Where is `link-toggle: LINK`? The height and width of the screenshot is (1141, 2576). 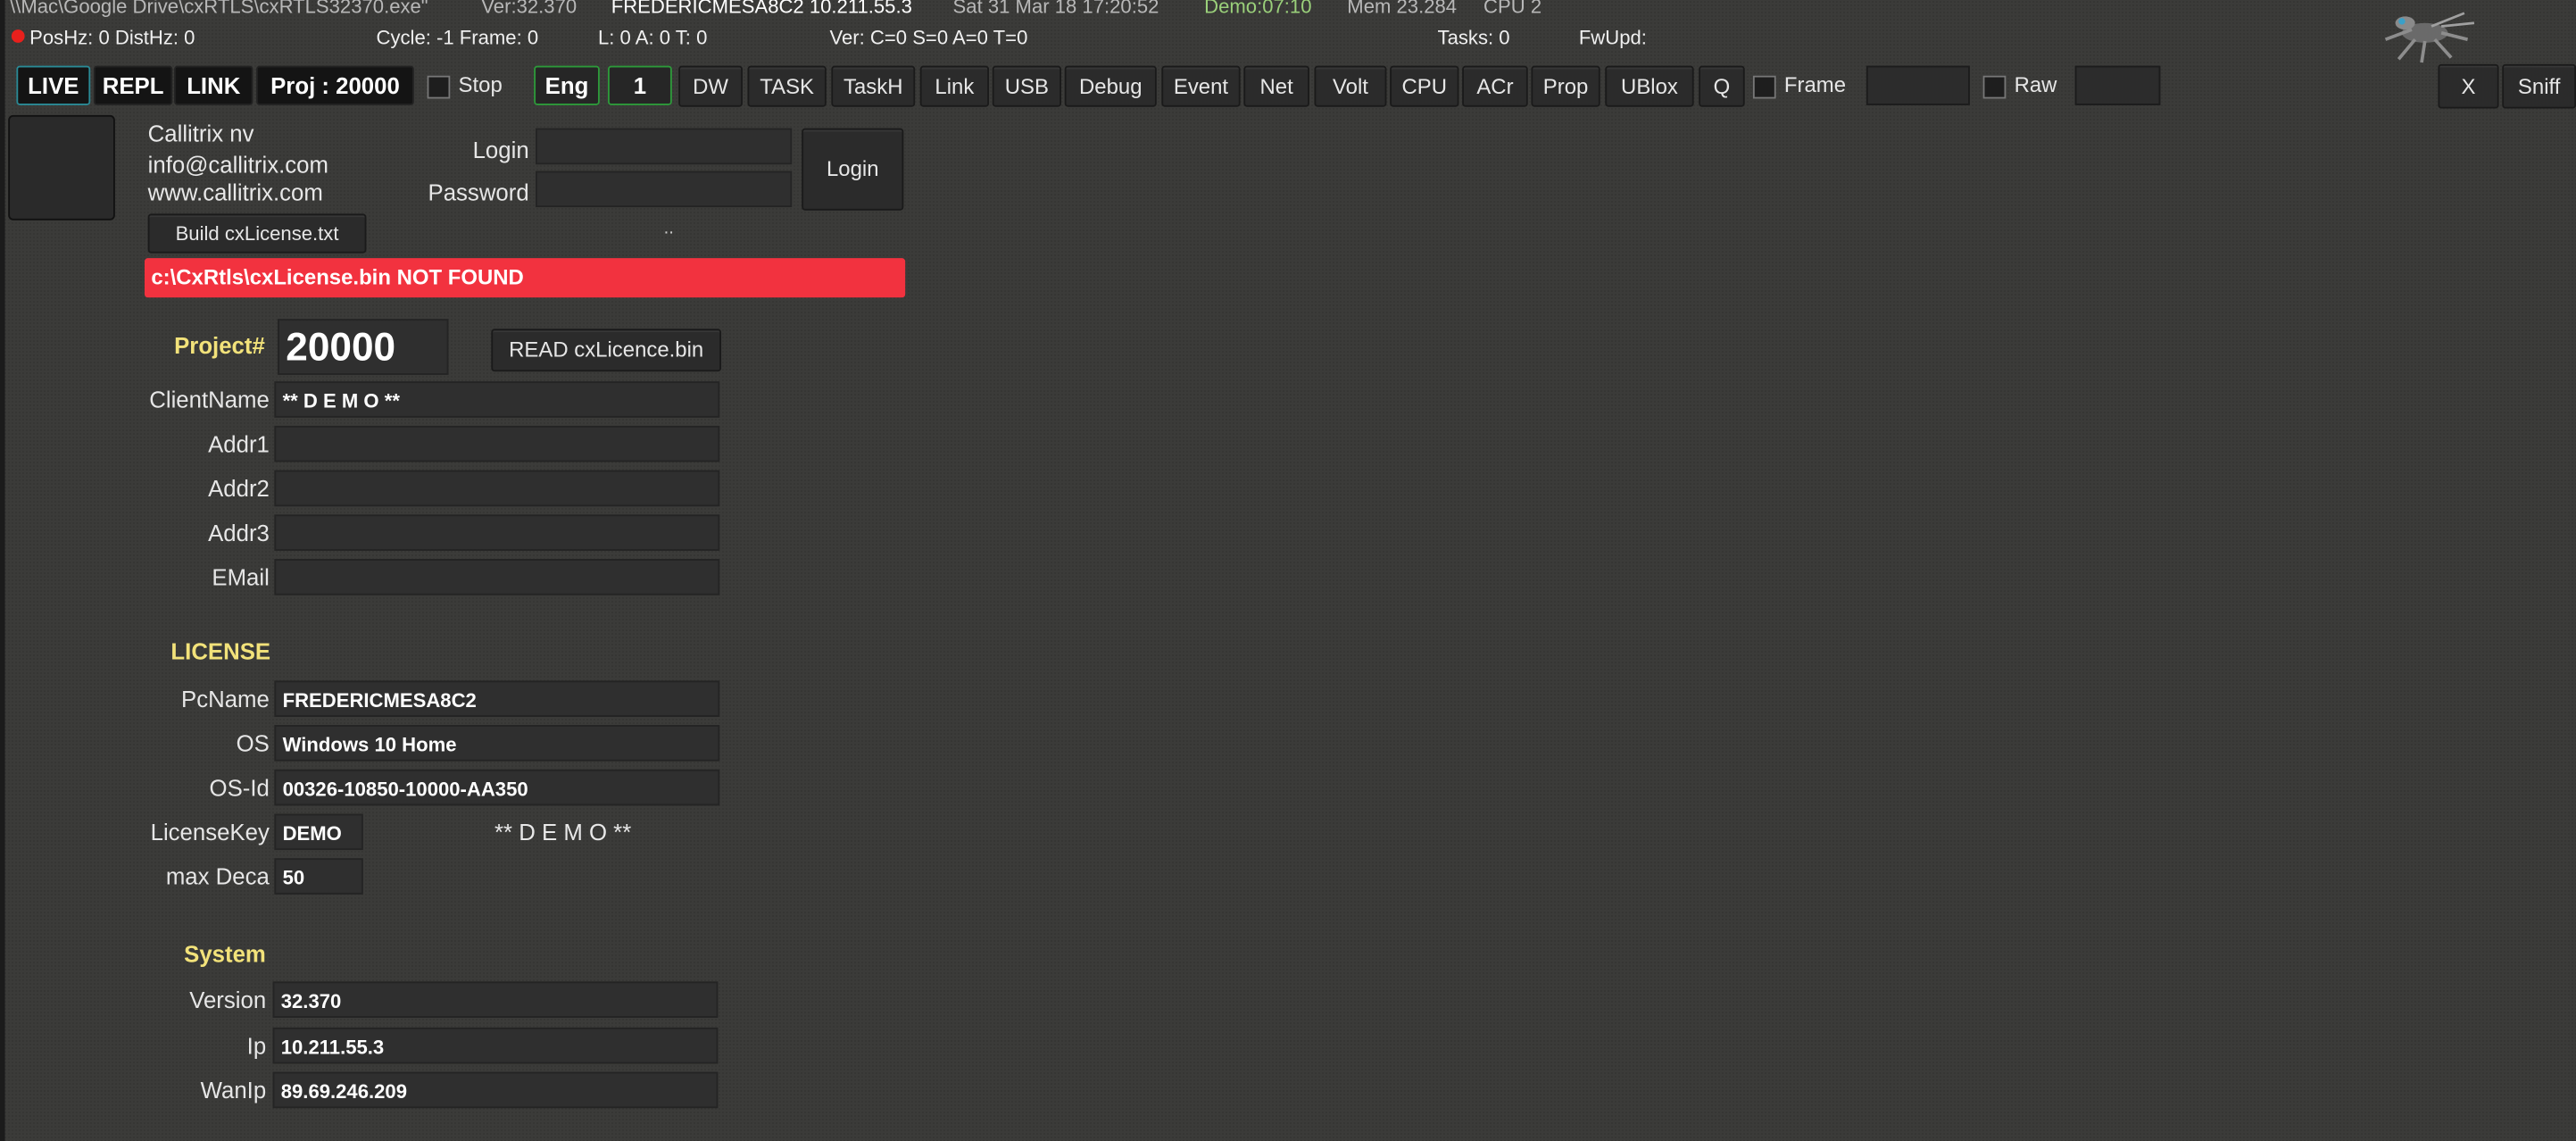 link-toggle: LINK is located at coordinates (214, 85).